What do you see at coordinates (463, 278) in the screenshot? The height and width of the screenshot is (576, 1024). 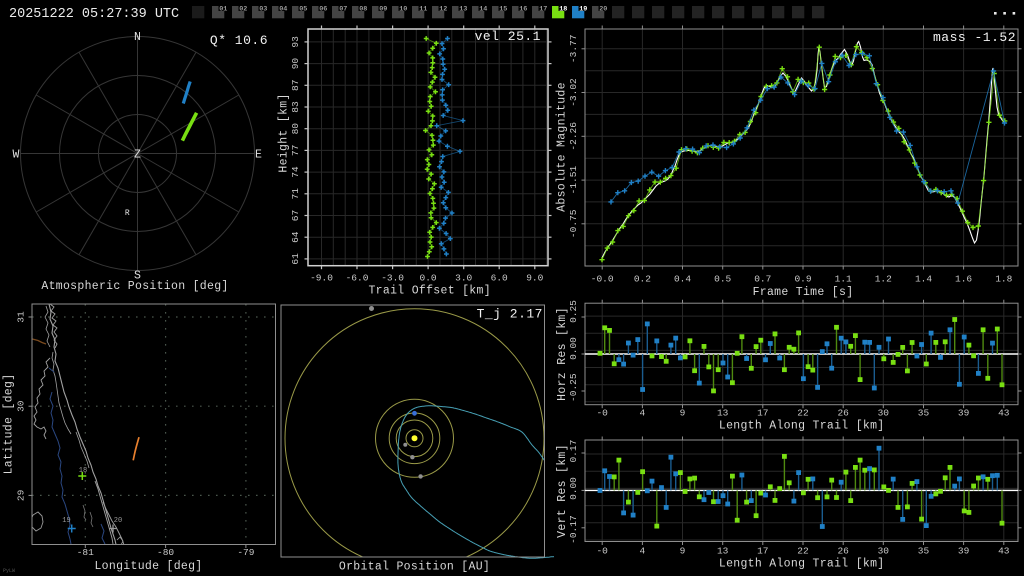 I see `svg-text: 3.0` at bounding box center [463, 278].